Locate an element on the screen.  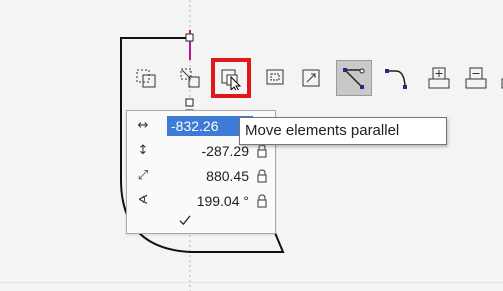
arc-corner-icon is located at coordinates (396, 79).